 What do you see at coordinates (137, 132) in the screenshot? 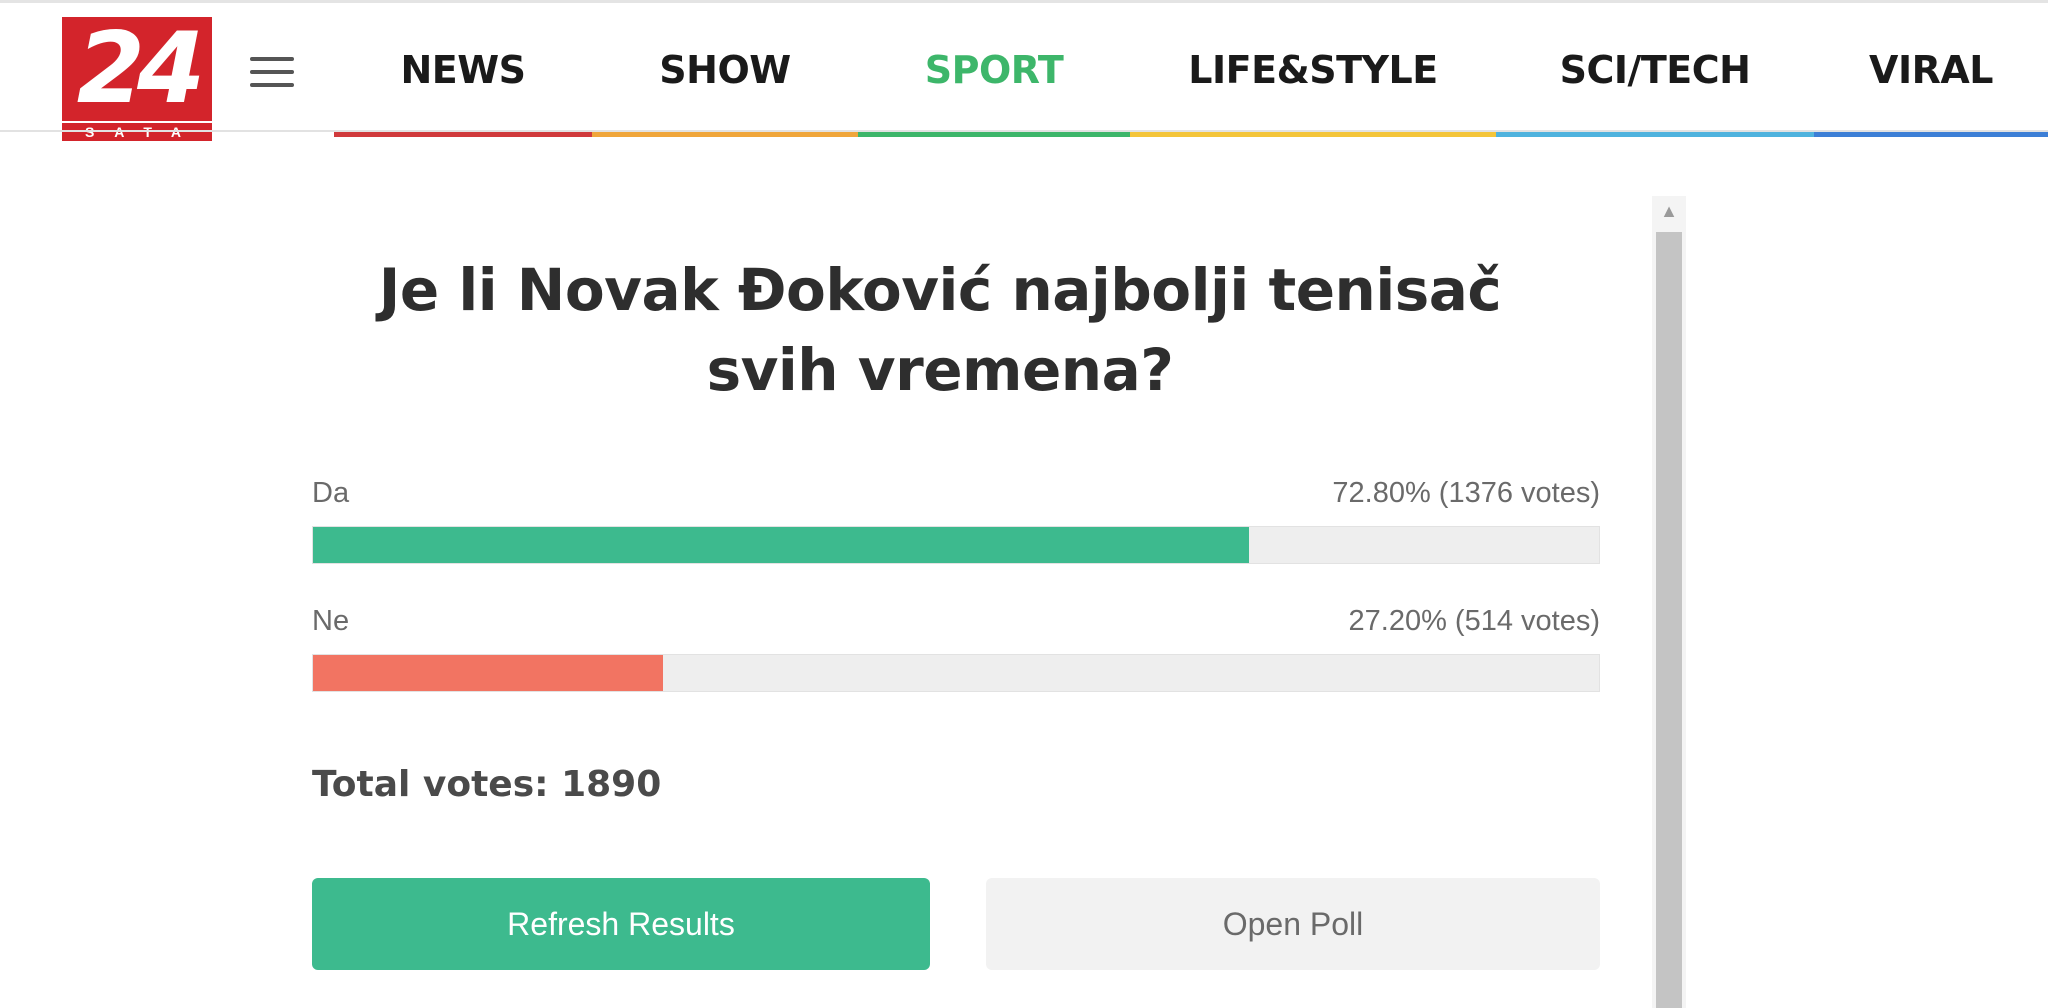
I see `logo-subtitle: SATA` at bounding box center [137, 132].